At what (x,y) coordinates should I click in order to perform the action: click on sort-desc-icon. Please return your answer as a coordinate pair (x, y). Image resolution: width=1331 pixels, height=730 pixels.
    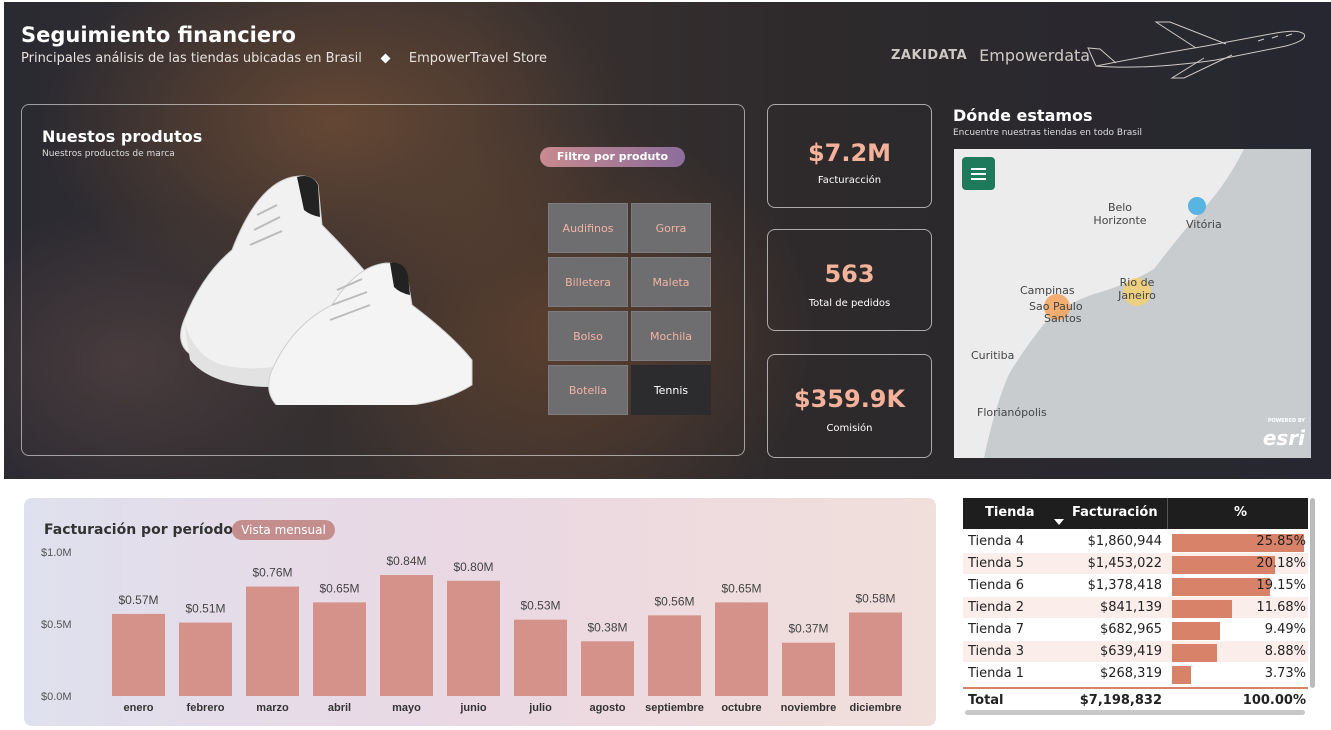
    Looking at the image, I should click on (1059, 522).